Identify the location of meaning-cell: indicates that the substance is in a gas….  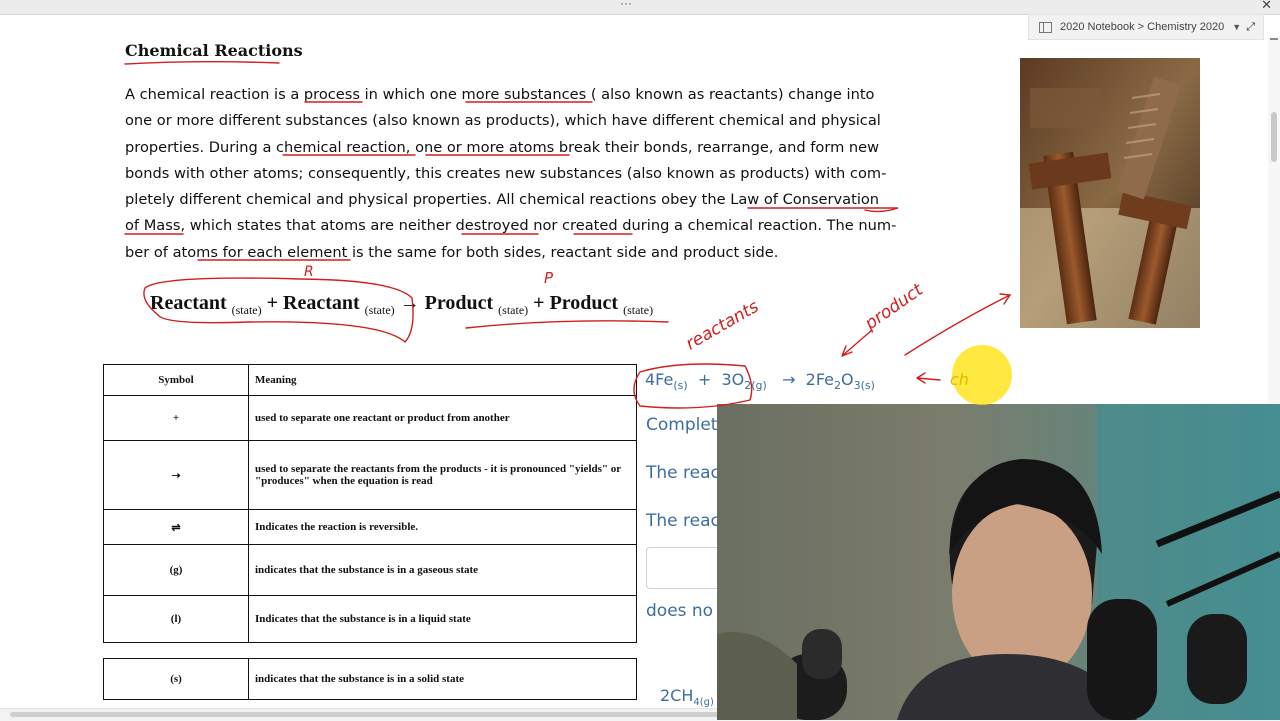
(442, 570).